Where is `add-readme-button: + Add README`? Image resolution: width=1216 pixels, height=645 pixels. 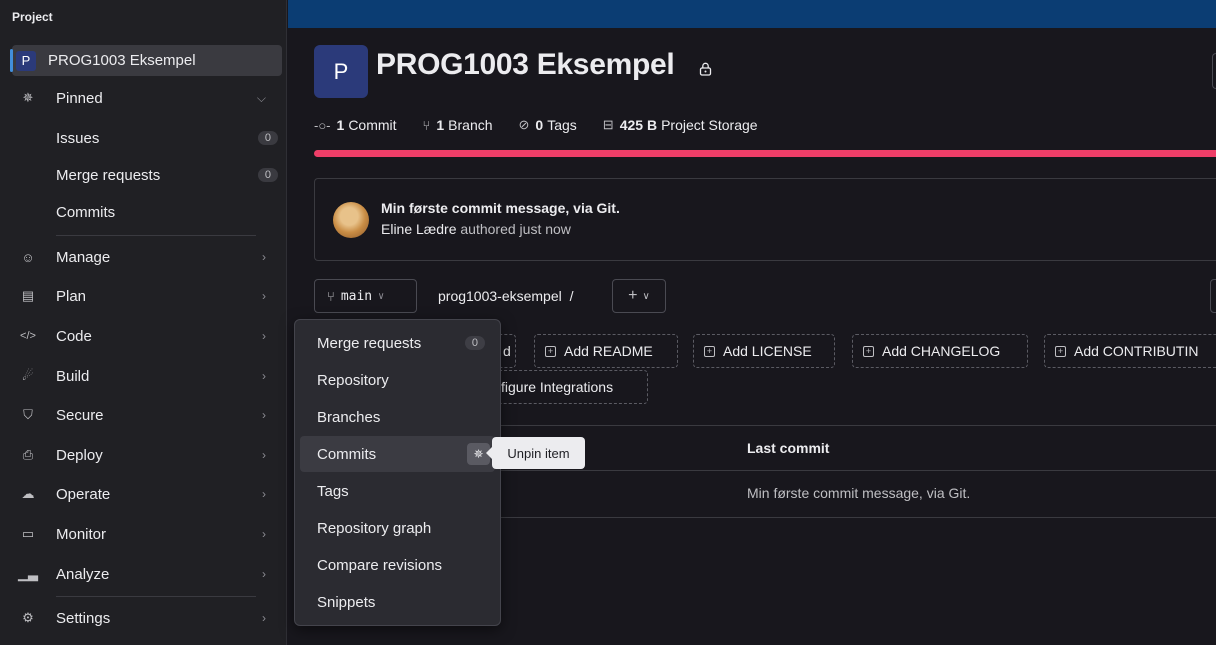
add-readme-button: + Add README is located at coordinates (606, 351).